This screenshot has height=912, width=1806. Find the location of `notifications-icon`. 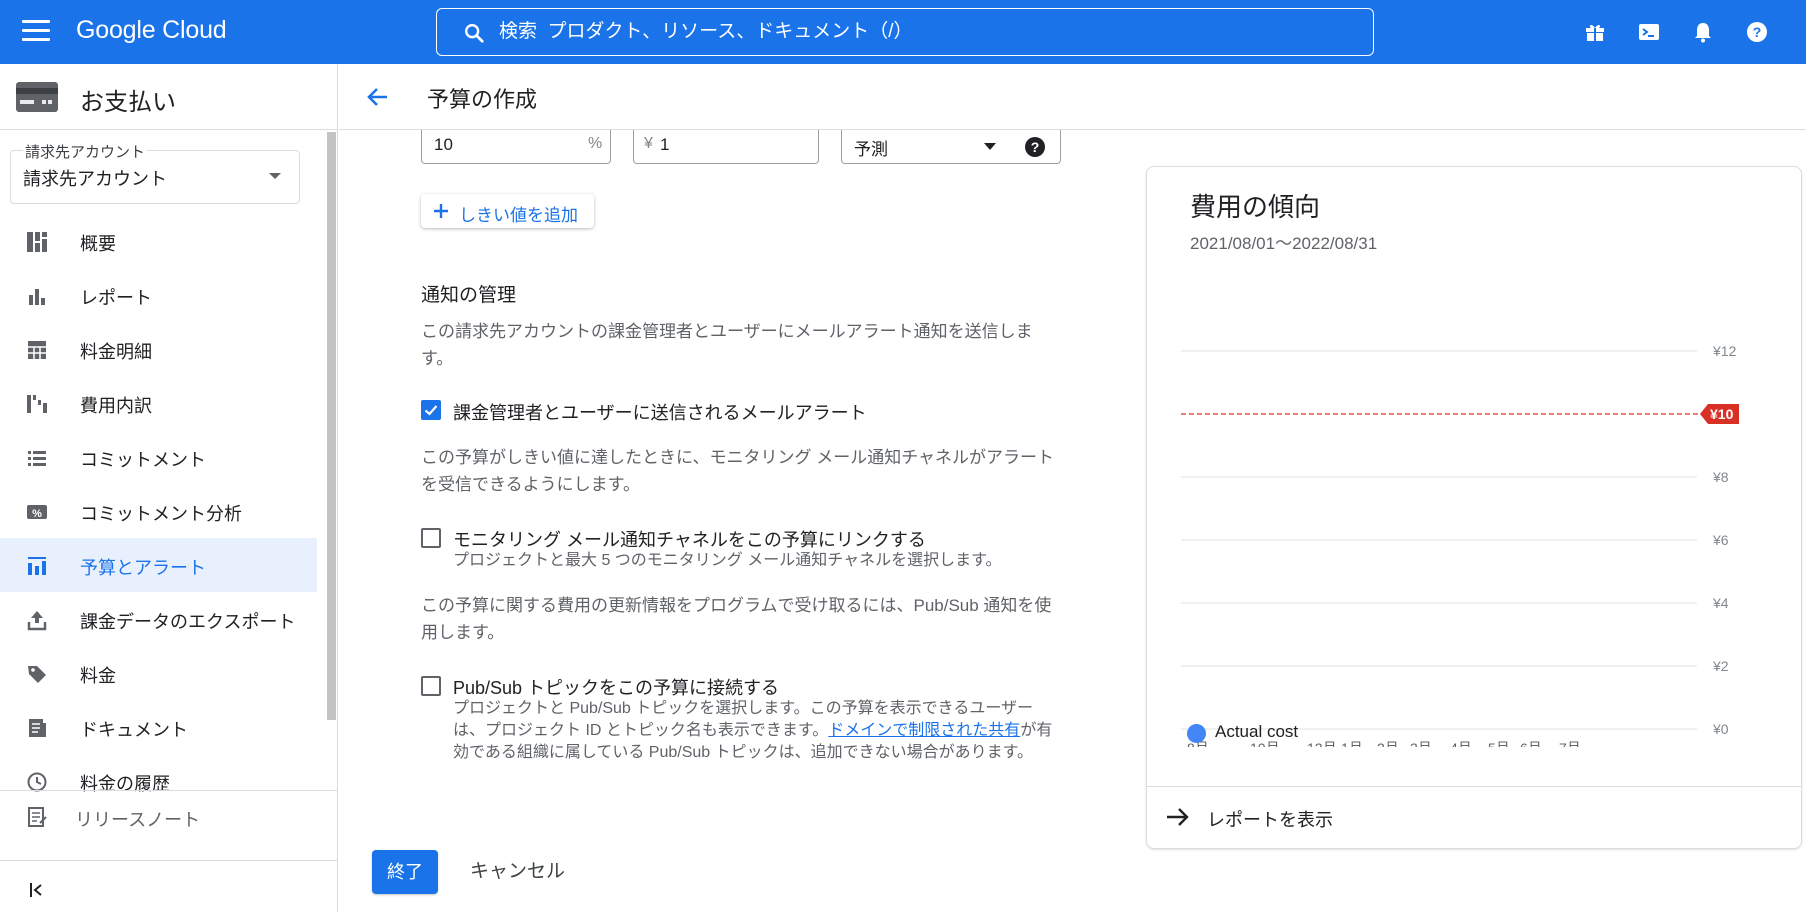

notifications-icon is located at coordinates (1703, 32).